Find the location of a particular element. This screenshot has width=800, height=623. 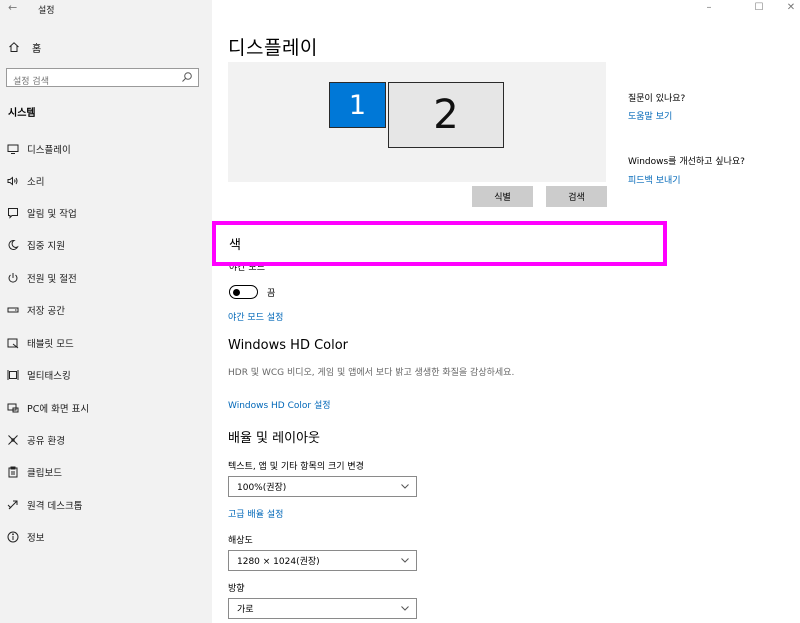

orientation-label: 방향 is located at coordinates (236, 589).